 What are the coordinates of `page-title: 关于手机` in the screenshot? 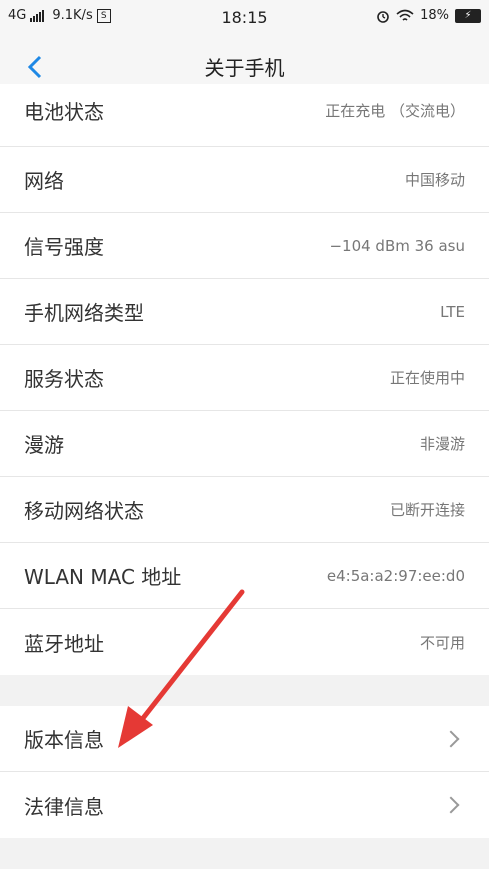 It's located at (244, 68).